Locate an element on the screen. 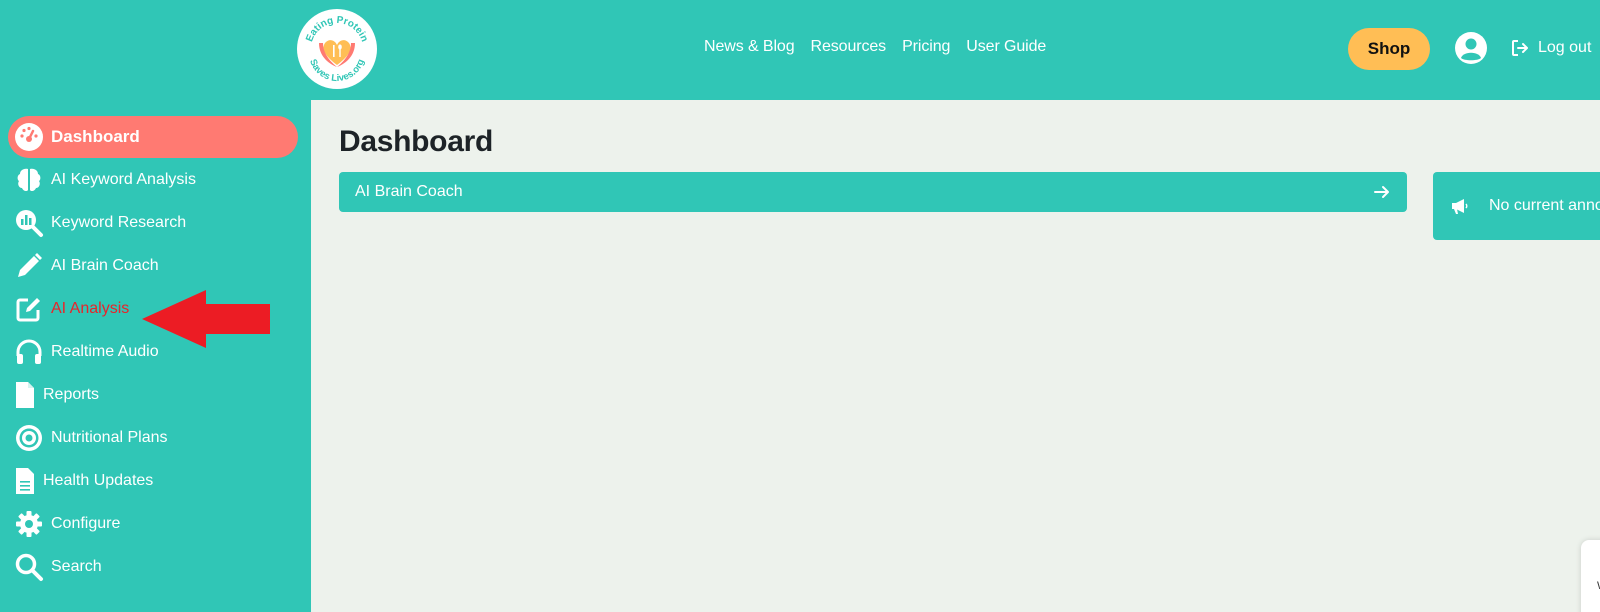 This screenshot has width=1600, height=612. sidebar-item-ai-keyword-analysis: AI Keyword Analysis is located at coordinates (153, 180).